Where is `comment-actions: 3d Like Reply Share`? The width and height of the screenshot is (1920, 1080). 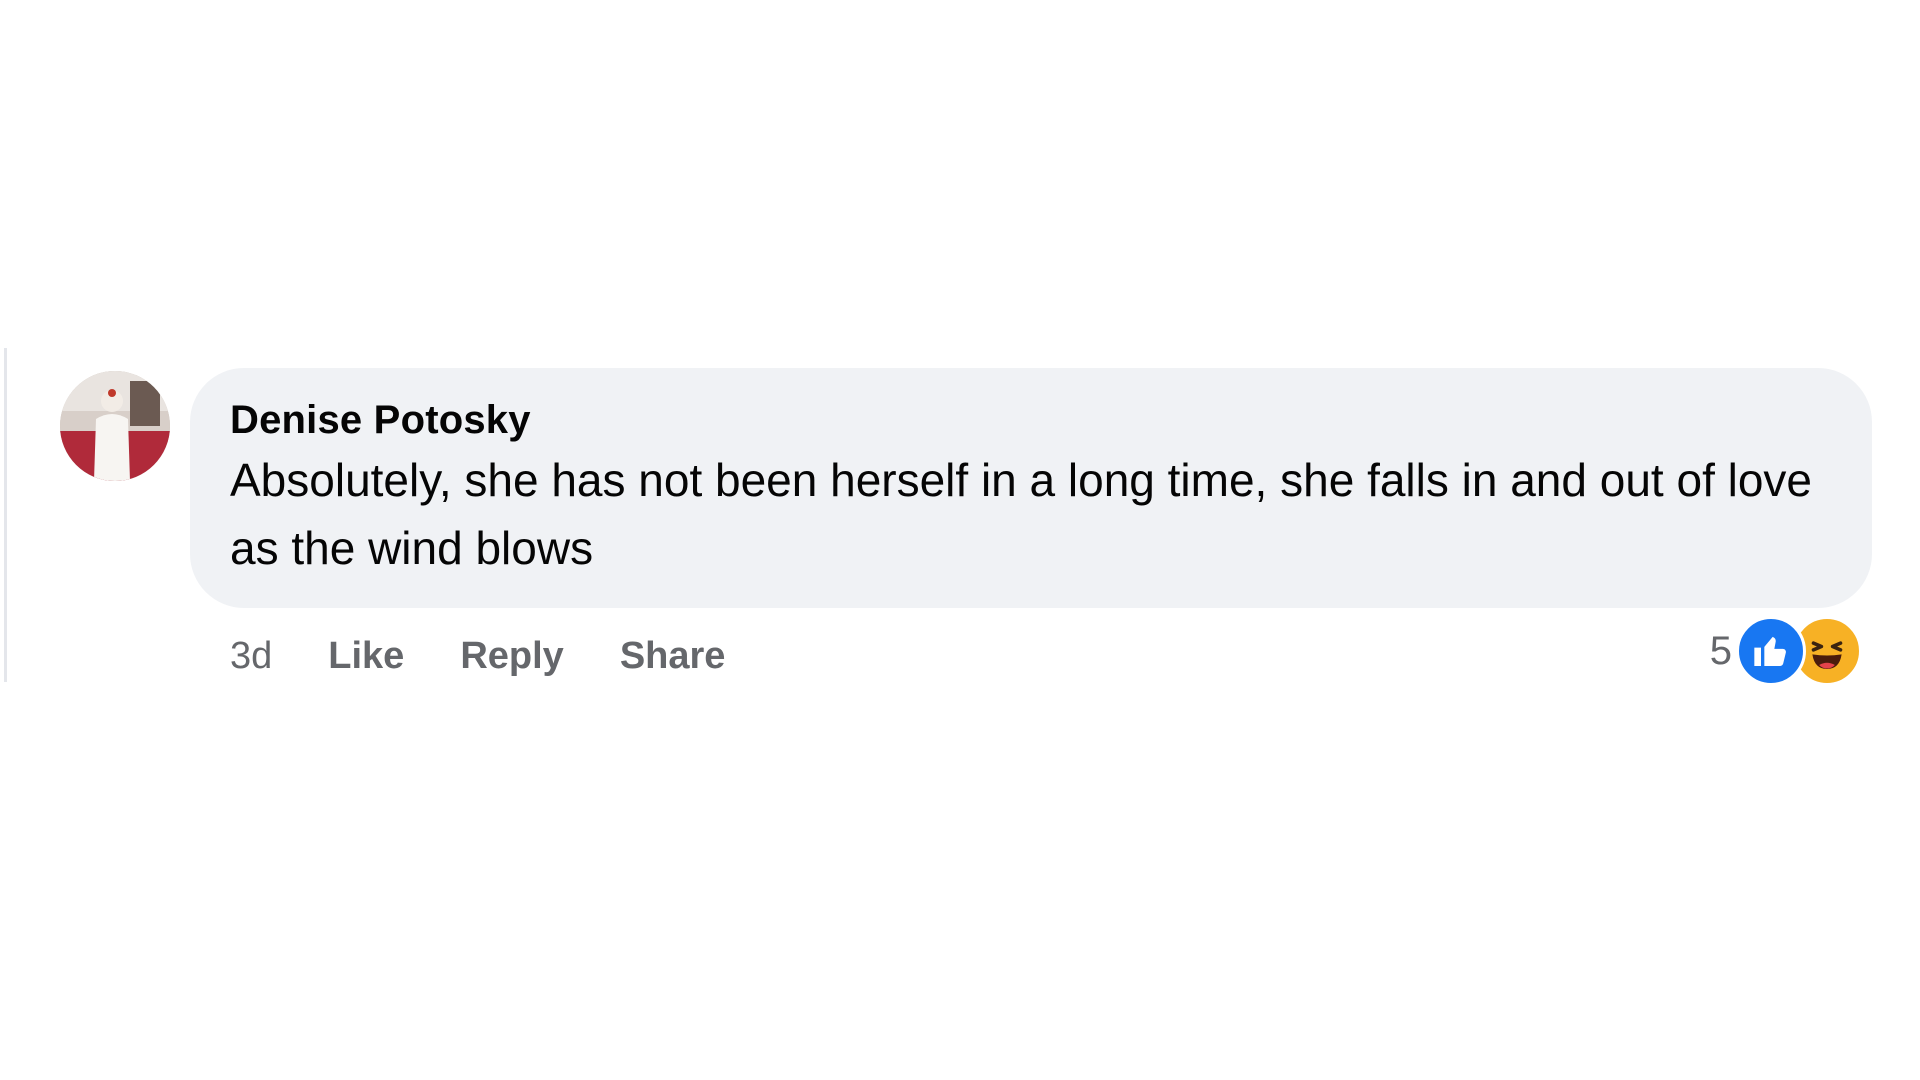
comment-actions: 3d Like Reply Share is located at coordinates (505, 656).